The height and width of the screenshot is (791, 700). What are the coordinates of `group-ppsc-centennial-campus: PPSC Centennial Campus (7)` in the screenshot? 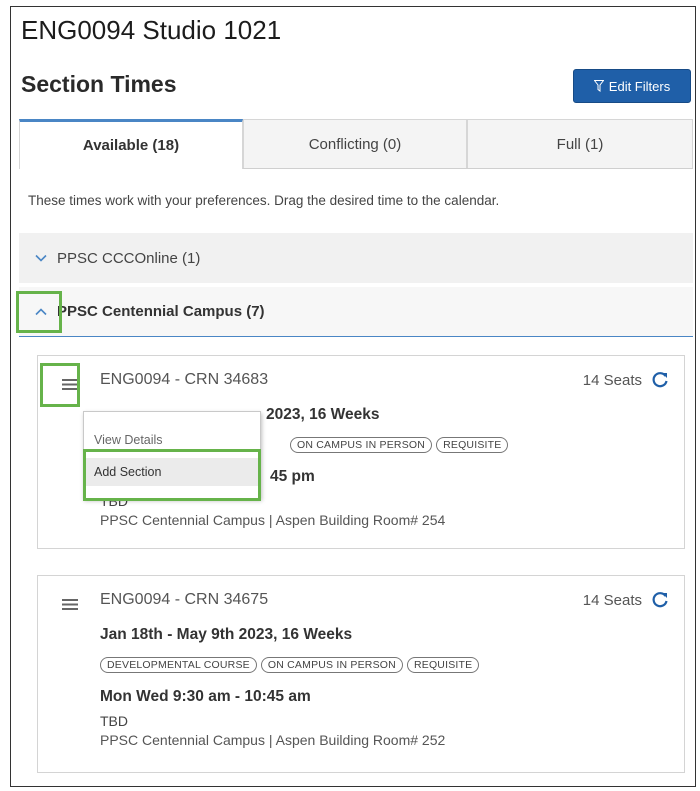 It's located at (356, 312).